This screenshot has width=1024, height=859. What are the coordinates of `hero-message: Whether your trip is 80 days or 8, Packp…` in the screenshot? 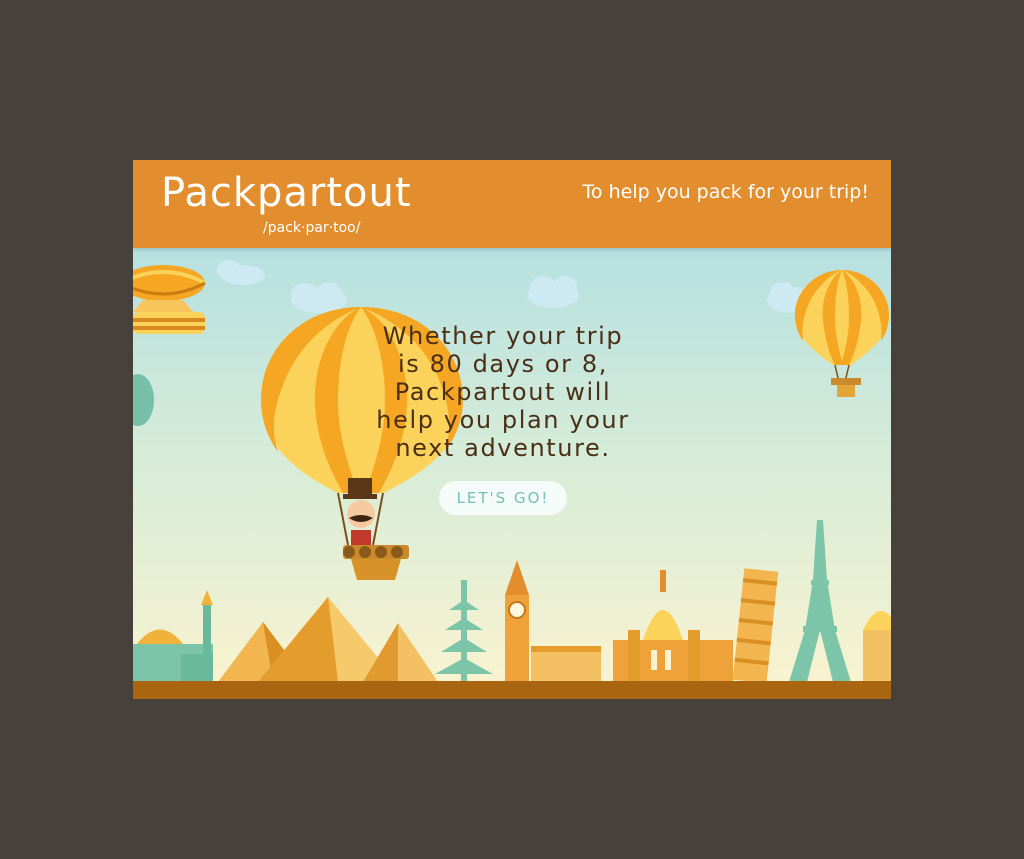 It's located at (503, 392).